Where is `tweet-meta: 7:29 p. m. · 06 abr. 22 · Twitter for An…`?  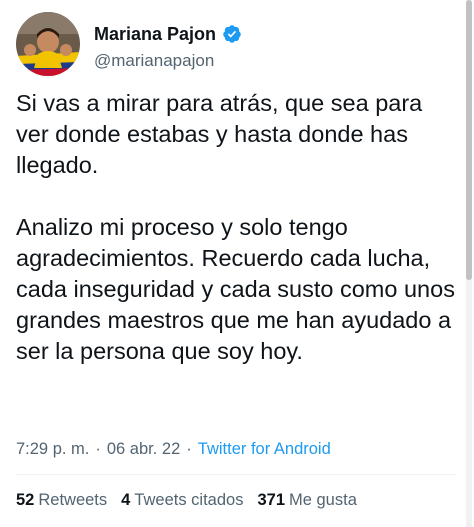 tweet-meta: 7:29 p. m. · 06 abr. 22 · Twitter for An… is located at coordinates (173, 449).